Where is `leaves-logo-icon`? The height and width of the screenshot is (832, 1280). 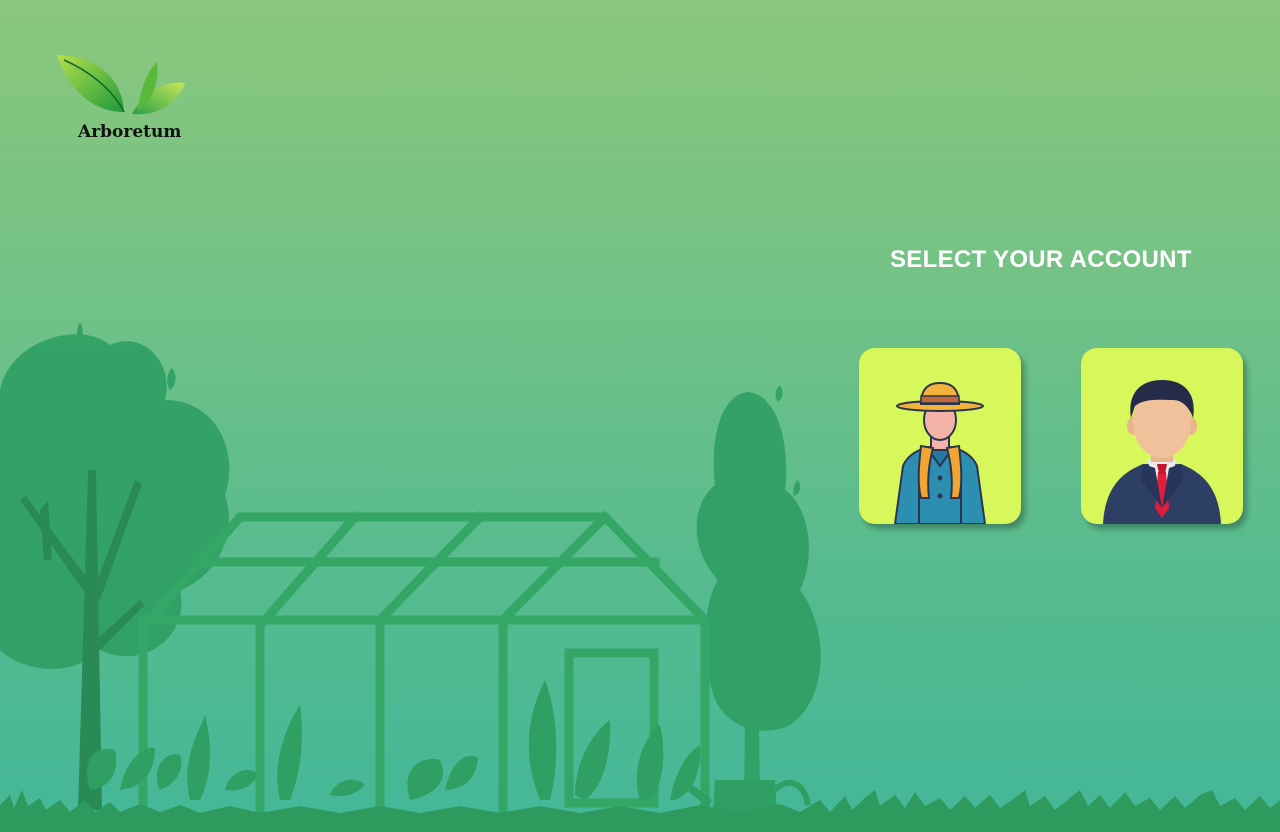 leaves-logo-icon is located at coordinates (121, 85).